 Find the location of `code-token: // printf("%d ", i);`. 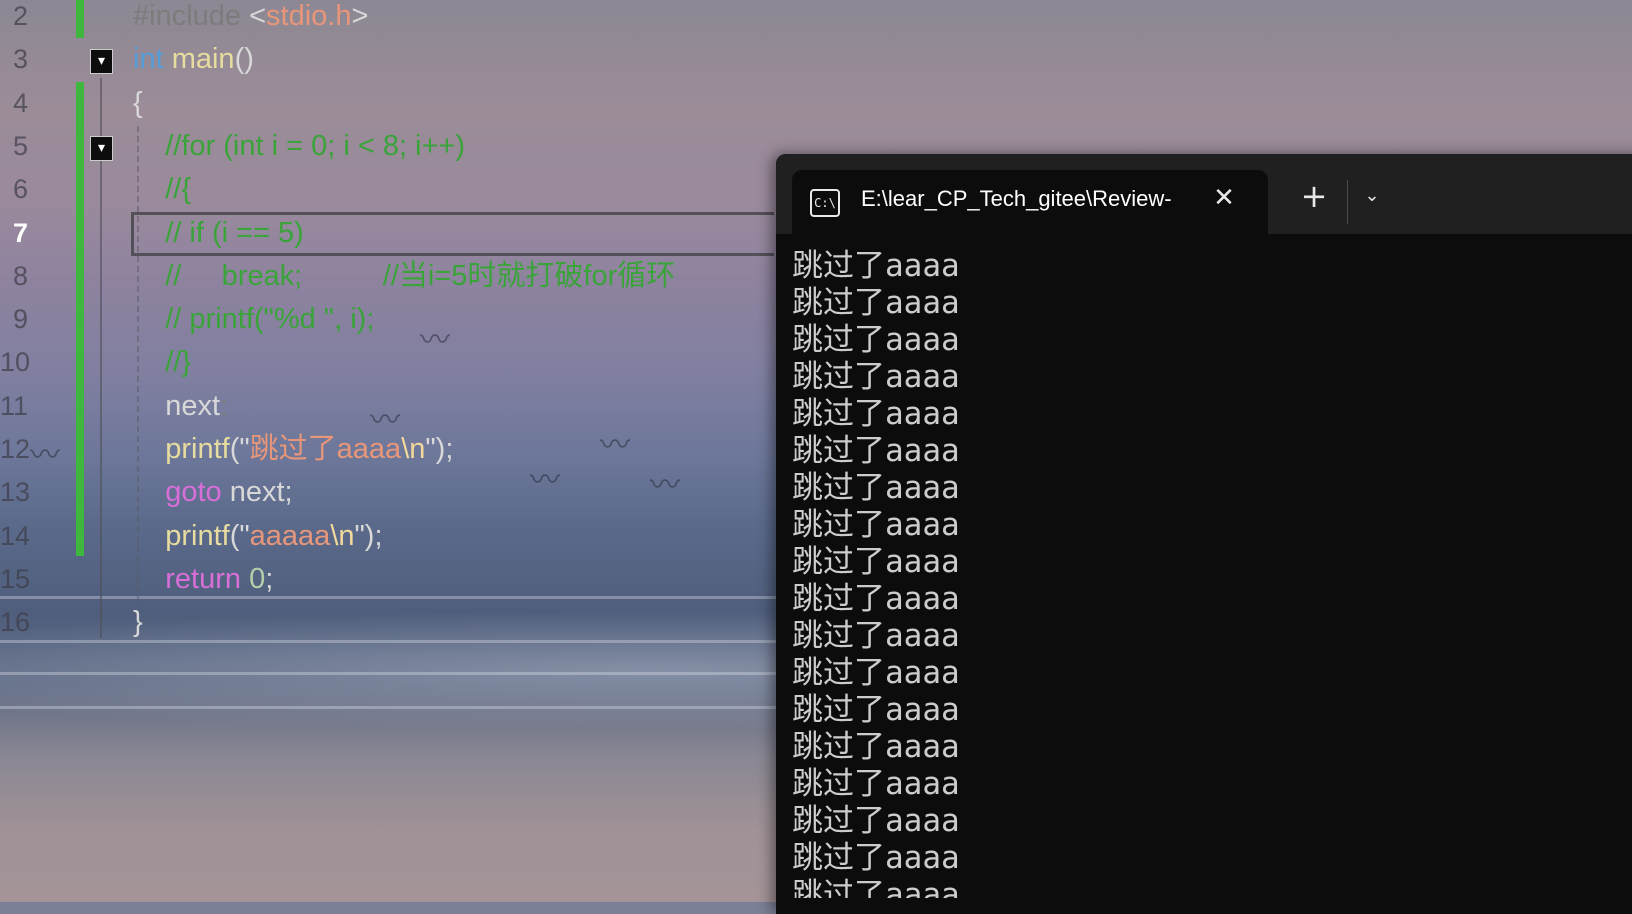

code-token: // printf("%d ", i); is located at coordinates (254, 319).